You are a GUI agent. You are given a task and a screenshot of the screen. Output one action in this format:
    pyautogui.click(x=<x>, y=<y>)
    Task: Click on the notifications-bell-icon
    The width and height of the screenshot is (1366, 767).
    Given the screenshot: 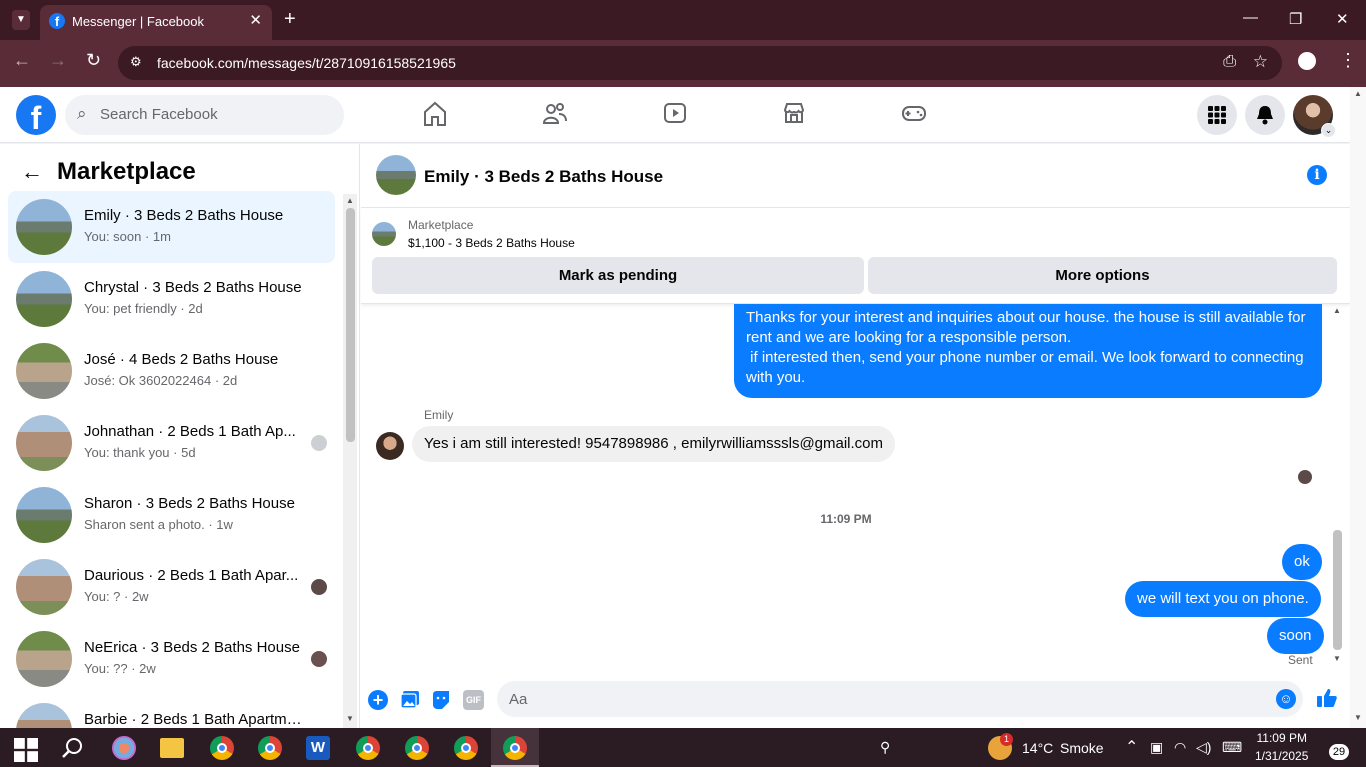 What is the action you would take?
    pyautogui.click(x=1265, y=115)
    